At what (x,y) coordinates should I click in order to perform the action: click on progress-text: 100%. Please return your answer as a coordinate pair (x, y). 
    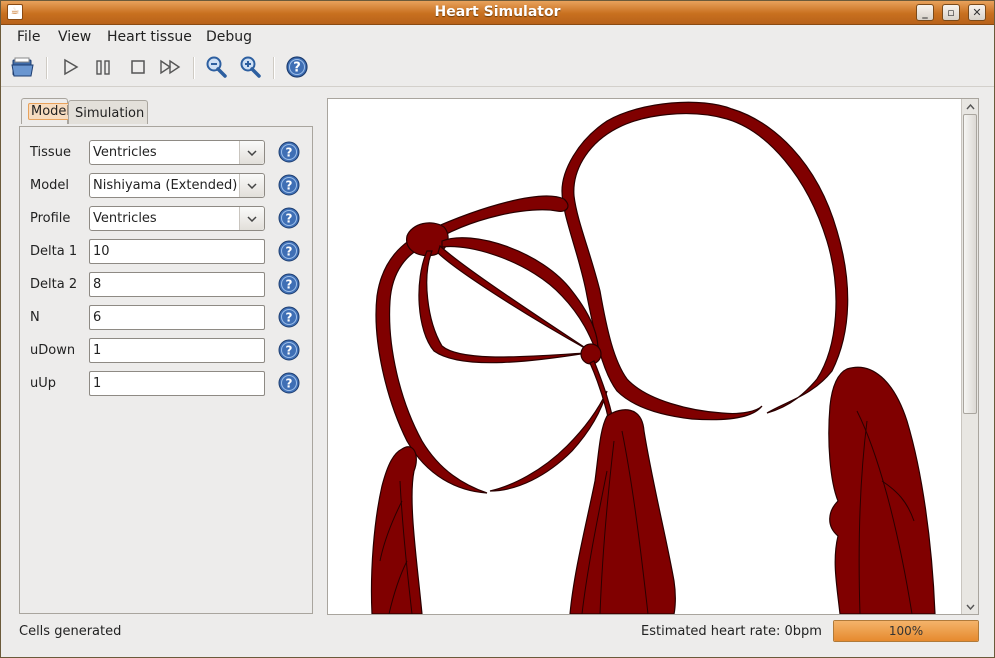
    Looking at the image, I should click on (906, 631).